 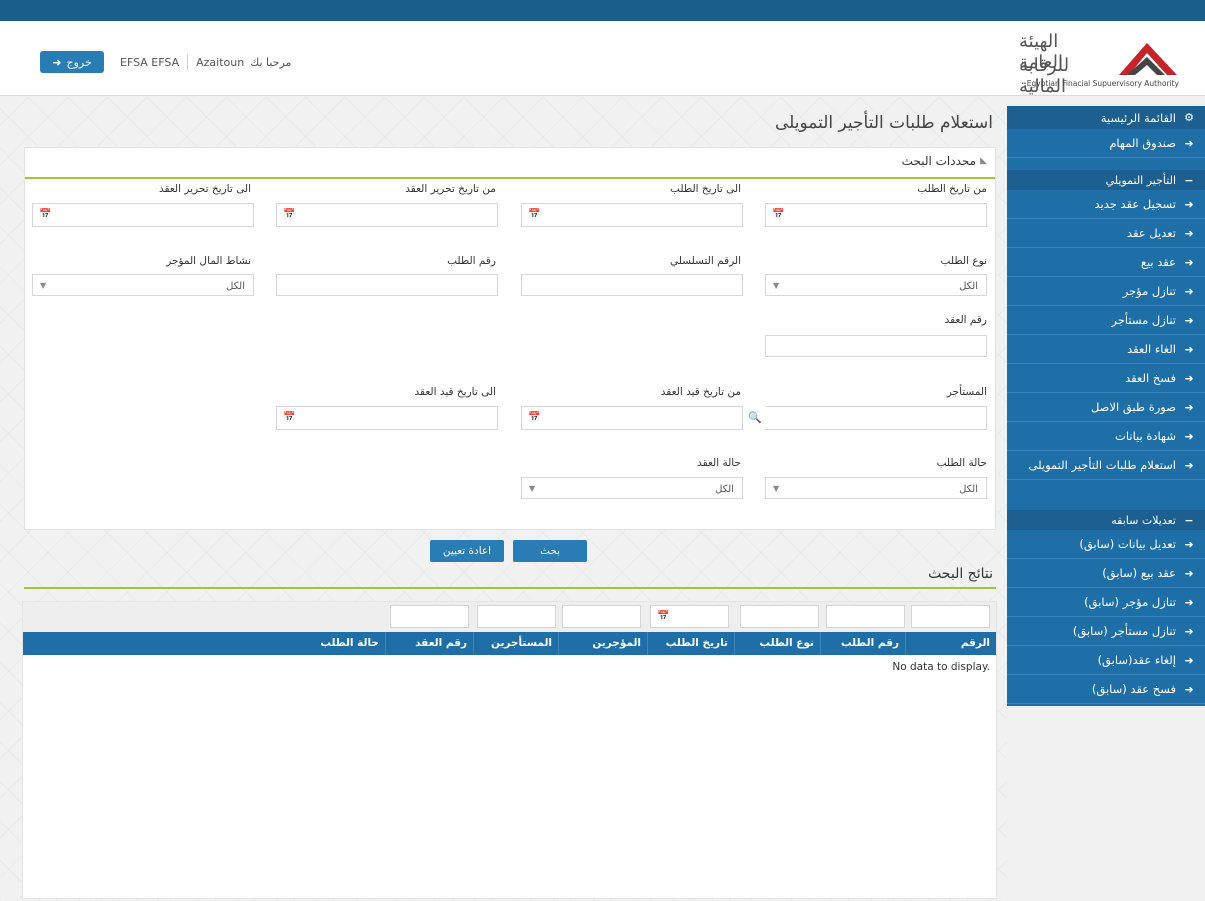 I want to click on filter-request-number, so click(x=865, y=616).